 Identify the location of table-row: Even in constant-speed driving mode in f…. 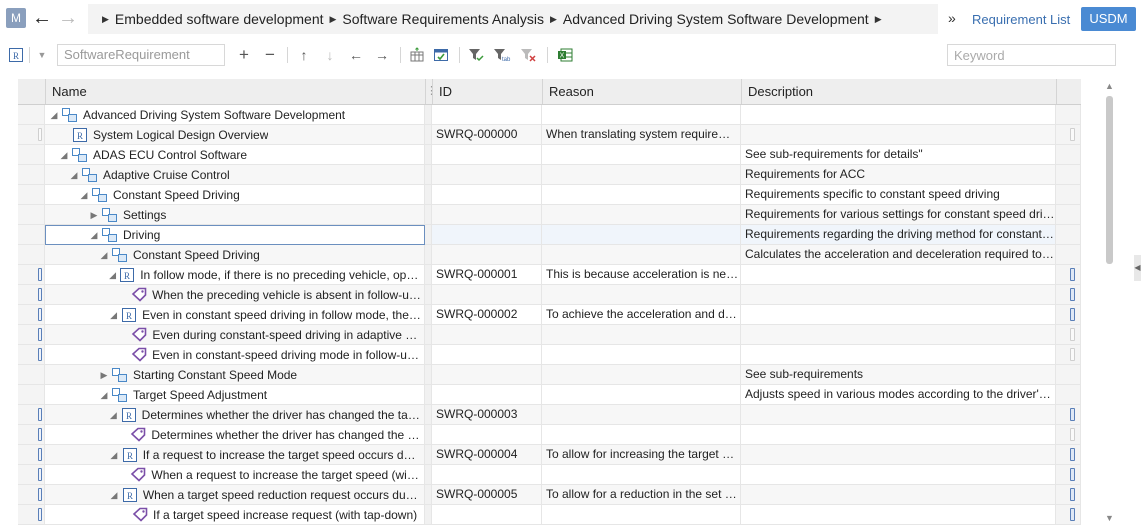
(549, 355).